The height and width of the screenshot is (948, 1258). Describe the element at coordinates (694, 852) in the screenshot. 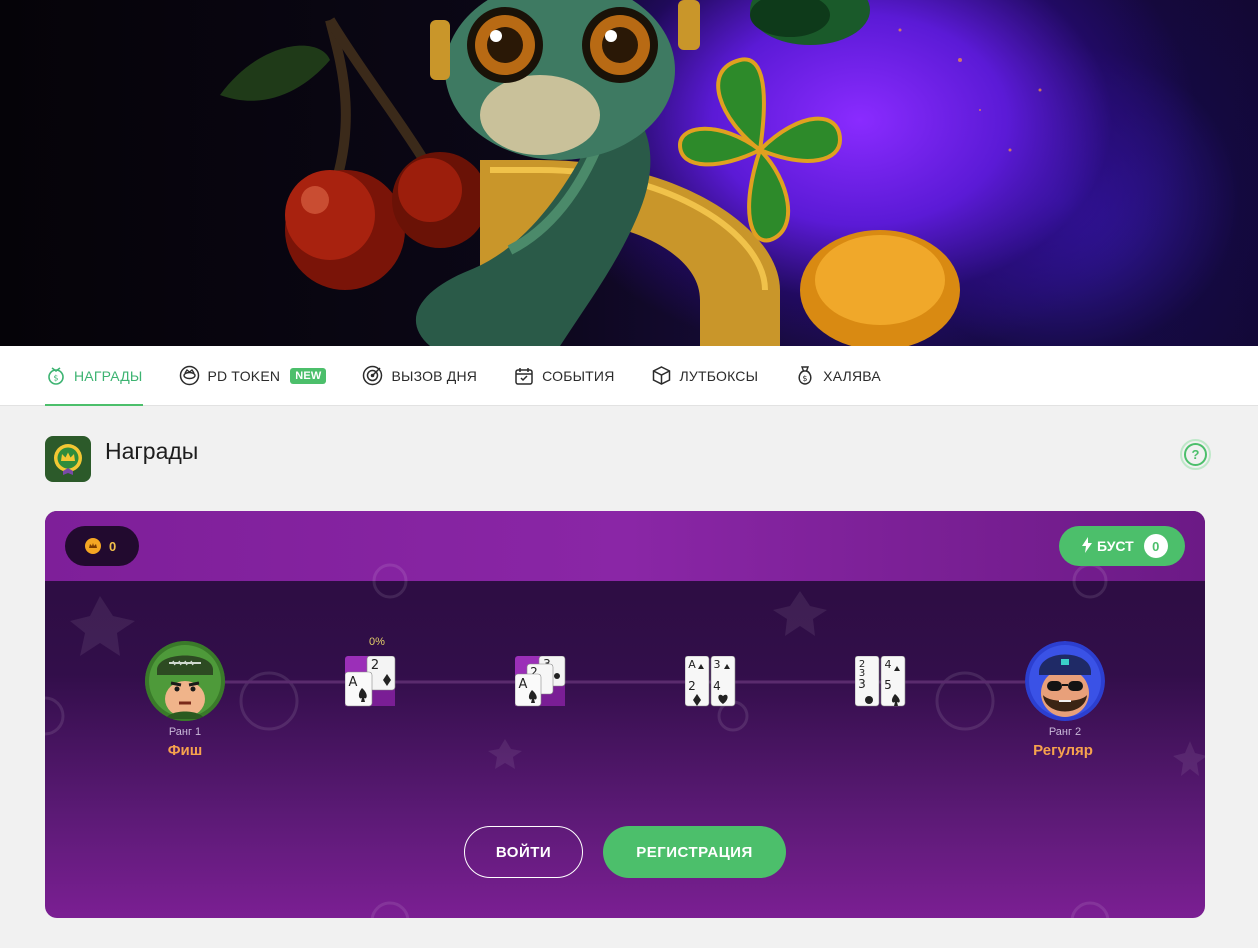

I see `register-button: РЕГИСТРАЦИЯ` at that location.